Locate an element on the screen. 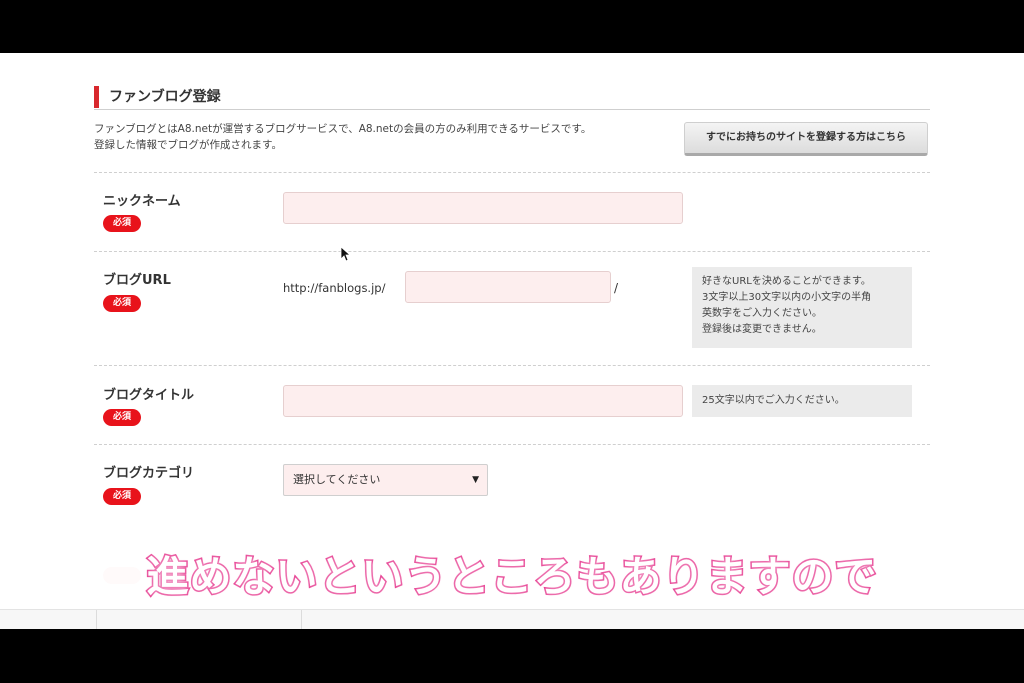  blog-url-input is located at coordinates (508, 287).